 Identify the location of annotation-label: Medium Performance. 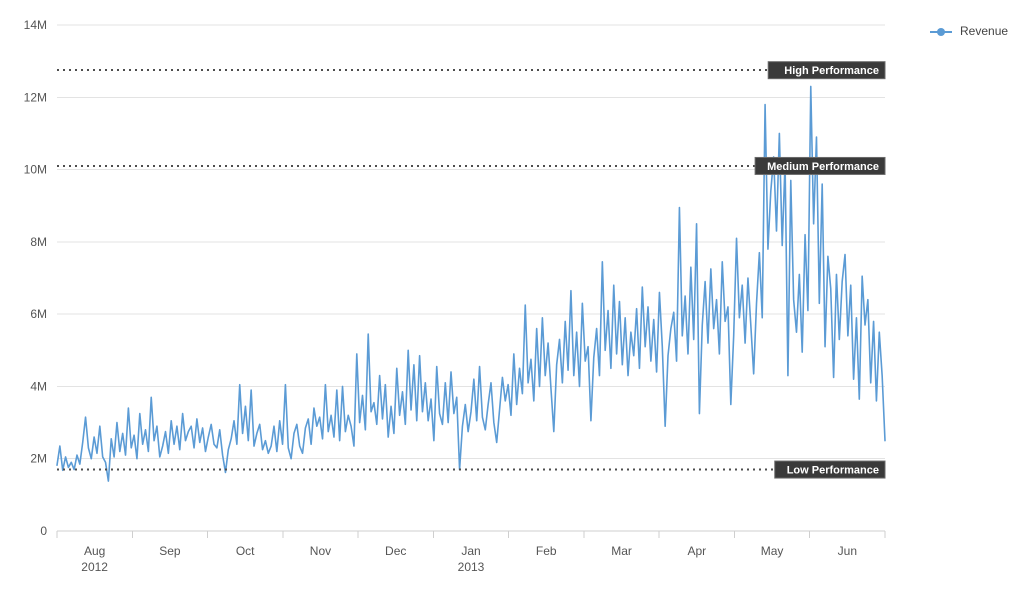
(823, 167).